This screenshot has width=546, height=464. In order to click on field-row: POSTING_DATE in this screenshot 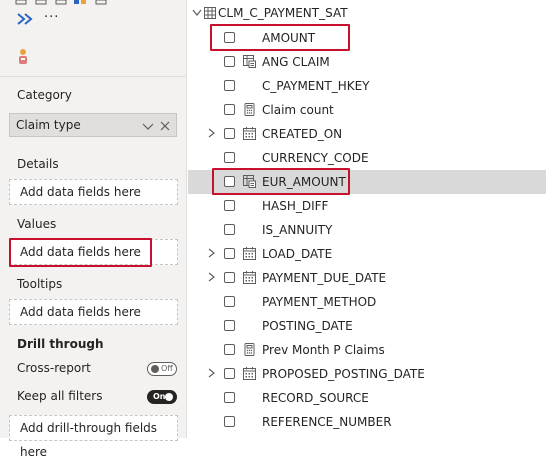, I will do `click(367, 326)`.